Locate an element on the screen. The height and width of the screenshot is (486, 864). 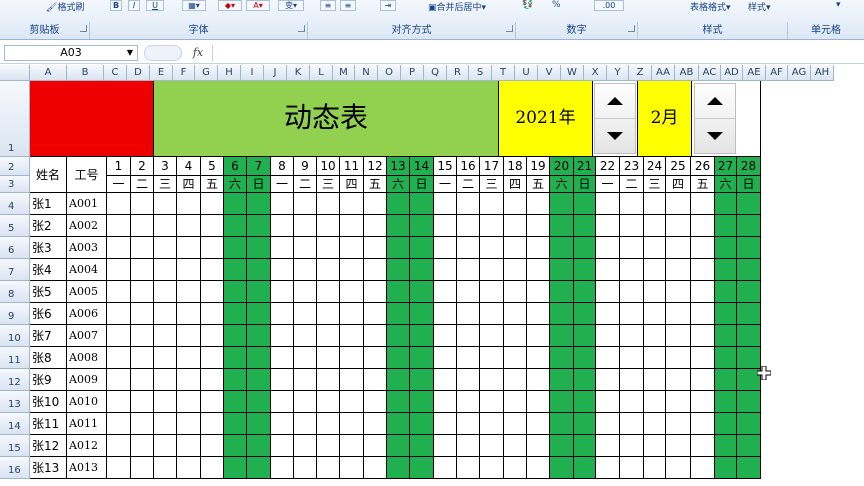
day-number-cell: 1 is located at coordinates (119, 166).